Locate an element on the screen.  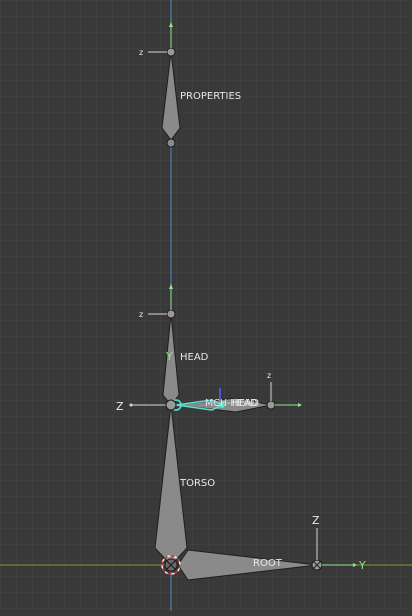
bone-label-torso: TORSO is located at coordinates (197, 483).